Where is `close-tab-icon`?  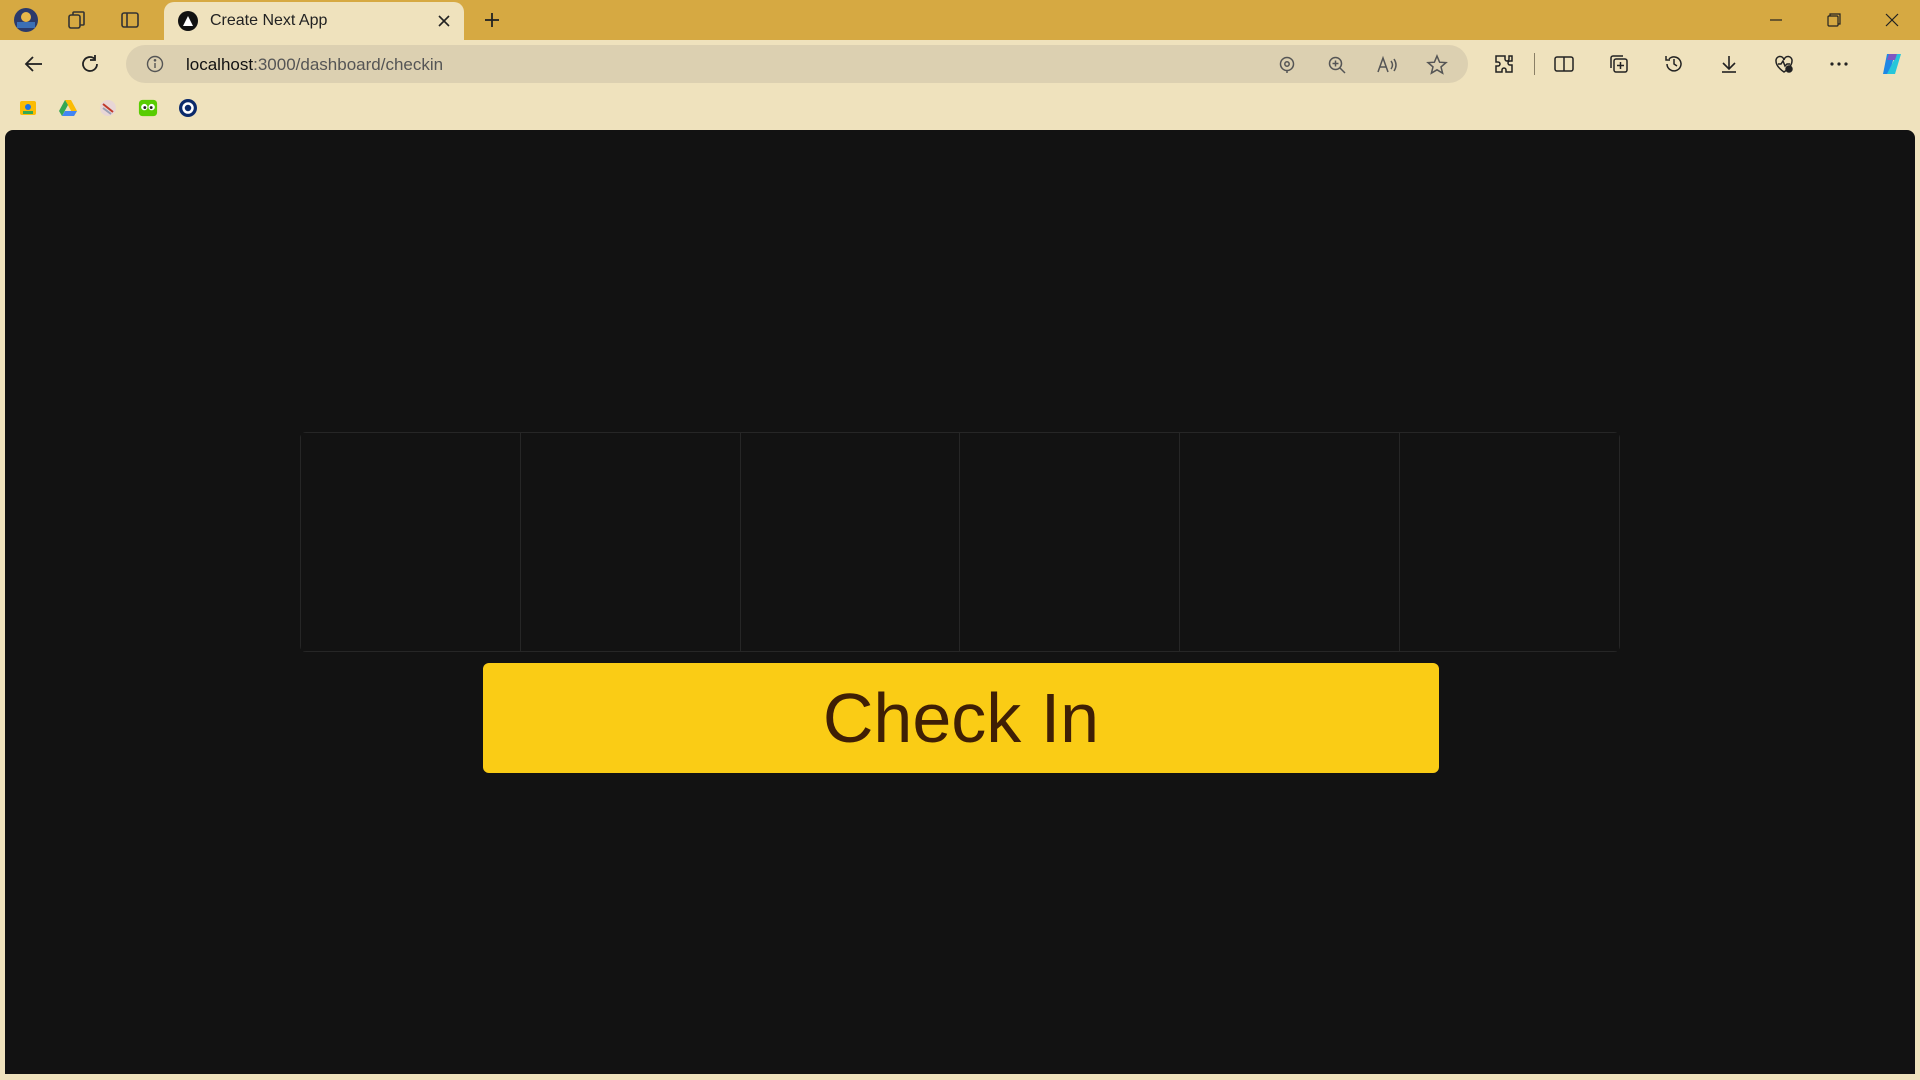 close-tab-icon is located at coordinates (444, 21).